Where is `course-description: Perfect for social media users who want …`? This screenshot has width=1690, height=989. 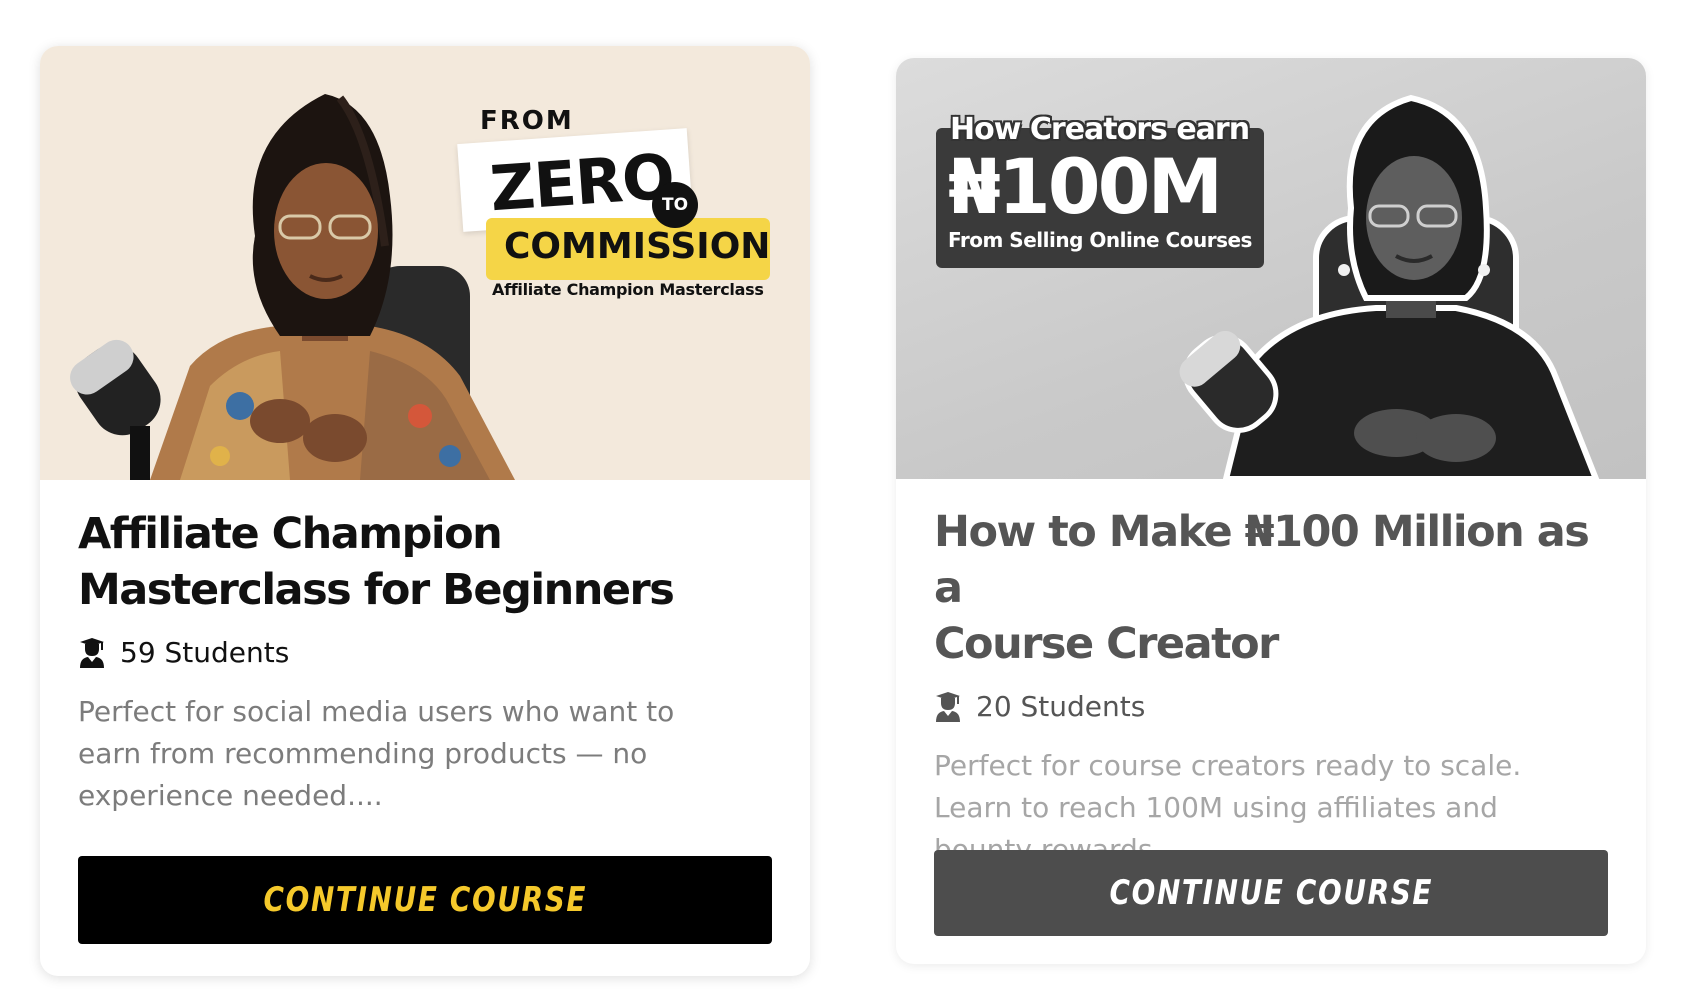 course-description: Perfect for social media users who want … is located at coordinates (425, 754).